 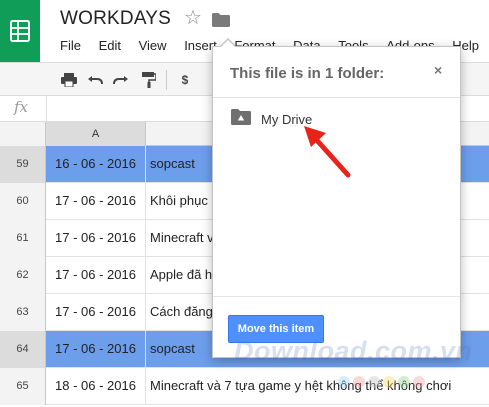 I want to click on row-number: 63, so click(x=23, y=312).